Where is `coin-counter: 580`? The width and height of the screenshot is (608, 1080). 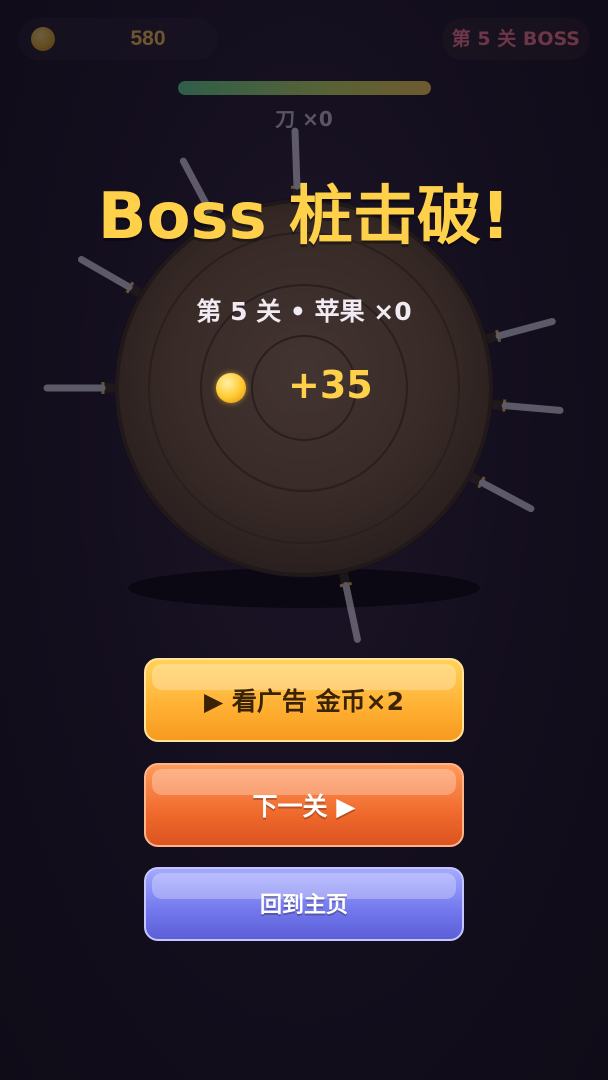
coin-counter: 580 is located at coordinates (118, 39).